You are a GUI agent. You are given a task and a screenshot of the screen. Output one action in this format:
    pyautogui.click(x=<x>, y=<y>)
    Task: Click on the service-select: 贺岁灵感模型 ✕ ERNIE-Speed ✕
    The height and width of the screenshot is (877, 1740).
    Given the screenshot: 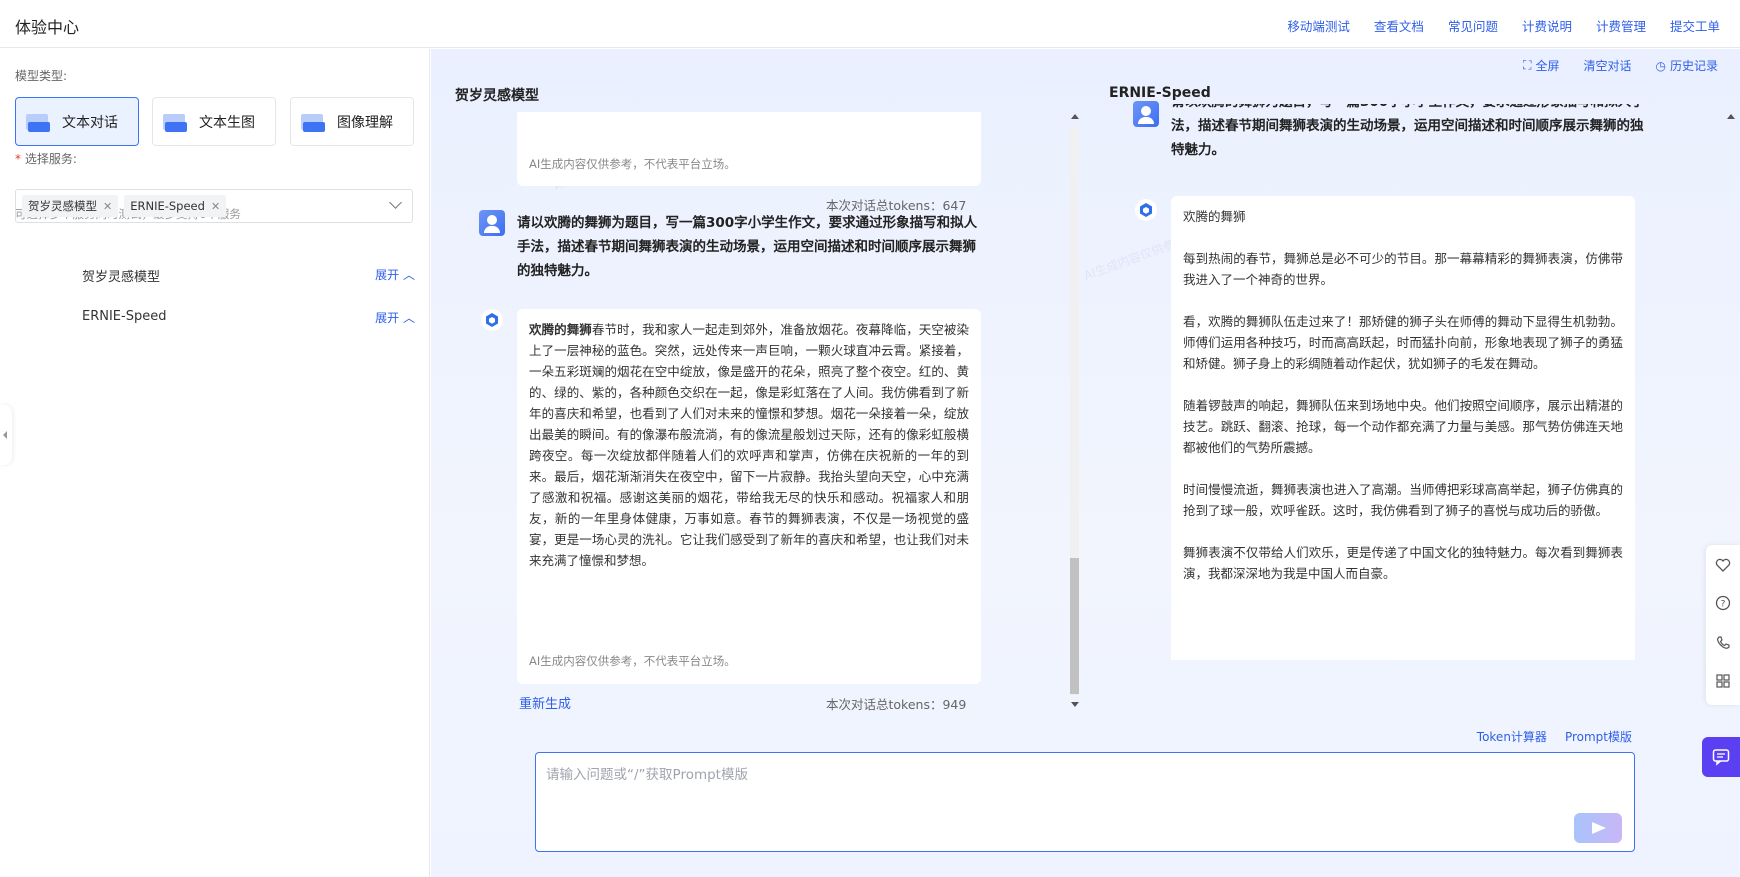 What is the action you would take?
    pyautogui.click(x=214, y=206)
    